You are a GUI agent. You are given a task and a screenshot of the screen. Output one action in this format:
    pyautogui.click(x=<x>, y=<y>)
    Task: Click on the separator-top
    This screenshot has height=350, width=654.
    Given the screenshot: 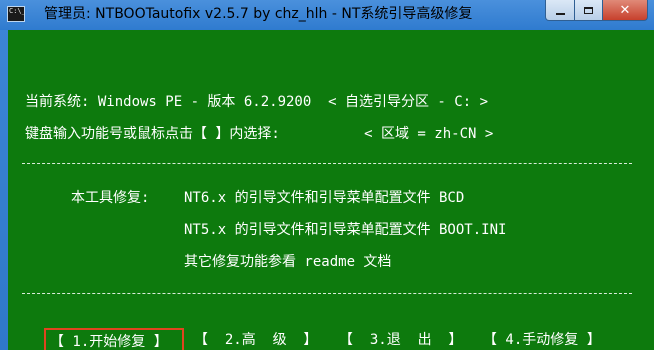 What is the action you would take?
    pyautogui.click(x=327, y=163)
    